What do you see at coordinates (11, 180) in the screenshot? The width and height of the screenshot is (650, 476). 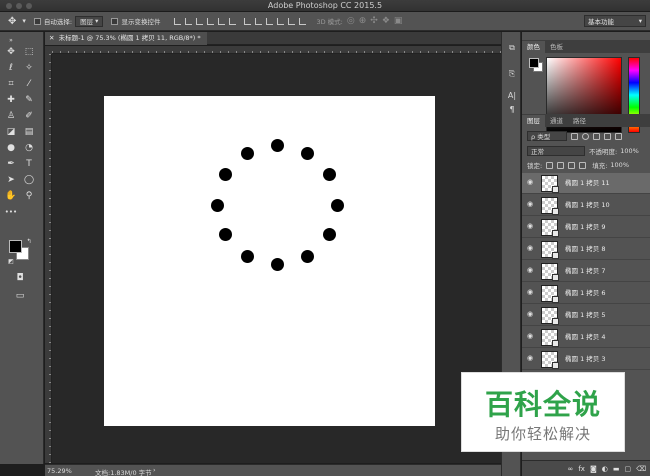 I see `path-selection-tool-icon: ➤` at bounding box center [11, 180].